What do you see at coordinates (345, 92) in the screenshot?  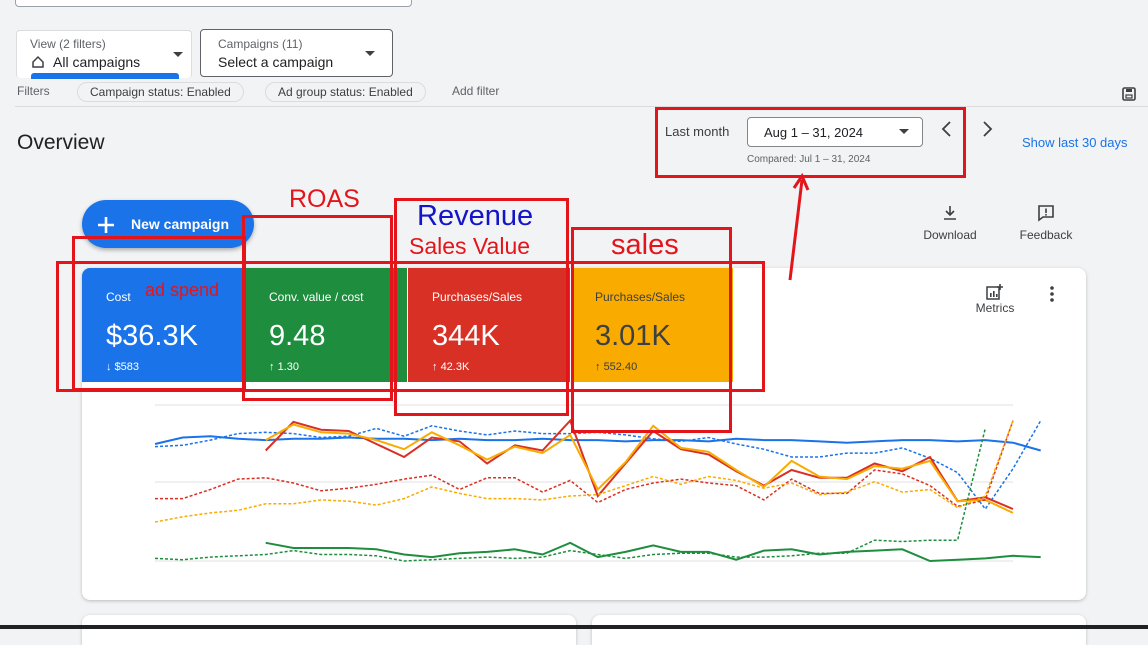 I see `filter-chip-ad-group-status: Ad group status: Enabled` at bounding box center [345, 92].